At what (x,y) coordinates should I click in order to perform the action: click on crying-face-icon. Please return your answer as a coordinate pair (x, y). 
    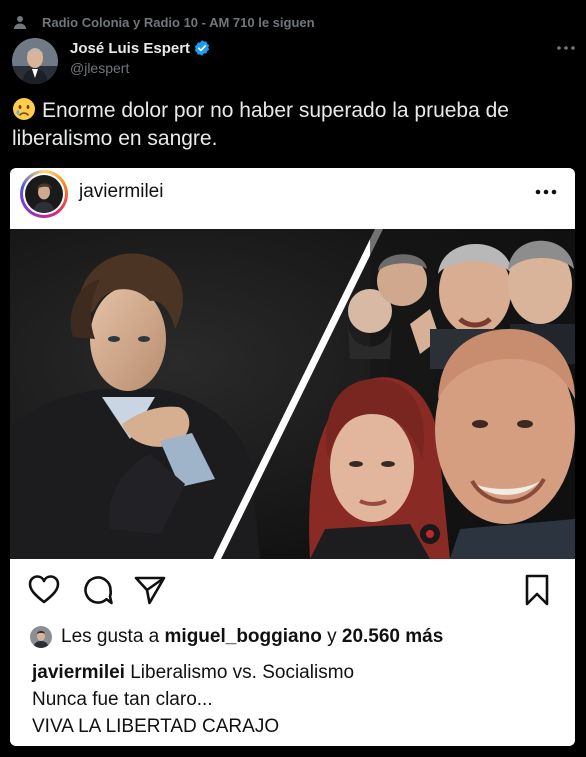
    Looking at the image, I should click on (24, 109).